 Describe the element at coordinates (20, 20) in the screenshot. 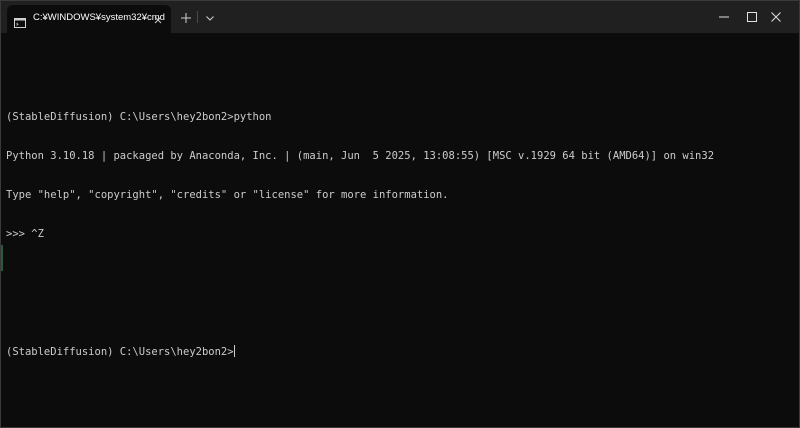

I see `terminal-icon` at that location.